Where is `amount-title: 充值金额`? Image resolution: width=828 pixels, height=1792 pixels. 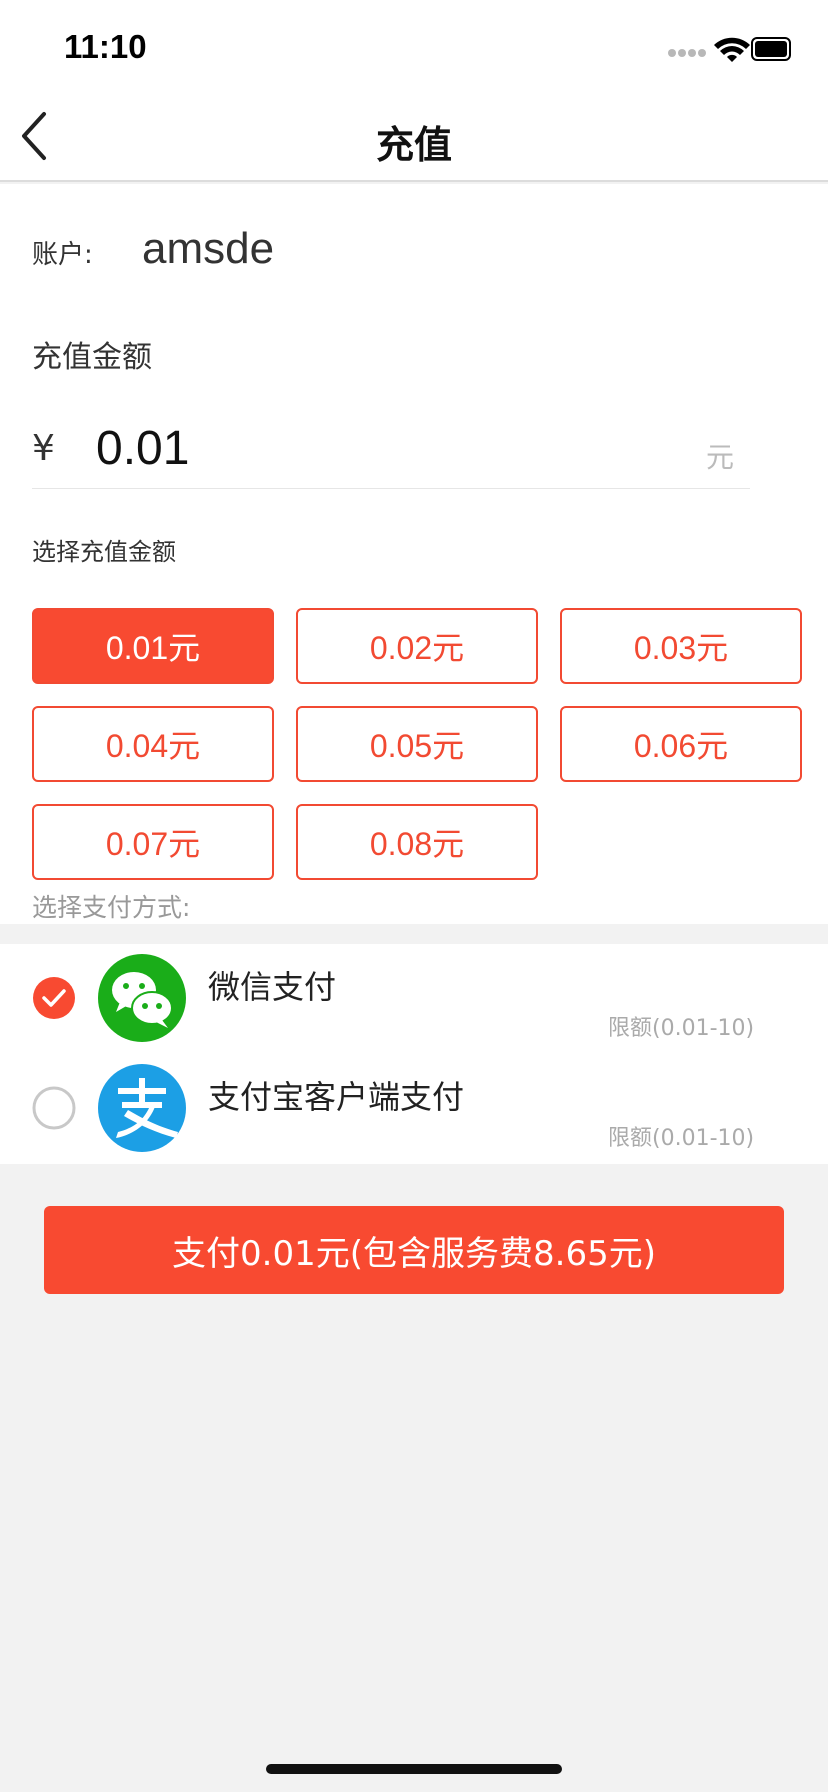
amount-title: 充值金额 is located at coordinates (92, 357).